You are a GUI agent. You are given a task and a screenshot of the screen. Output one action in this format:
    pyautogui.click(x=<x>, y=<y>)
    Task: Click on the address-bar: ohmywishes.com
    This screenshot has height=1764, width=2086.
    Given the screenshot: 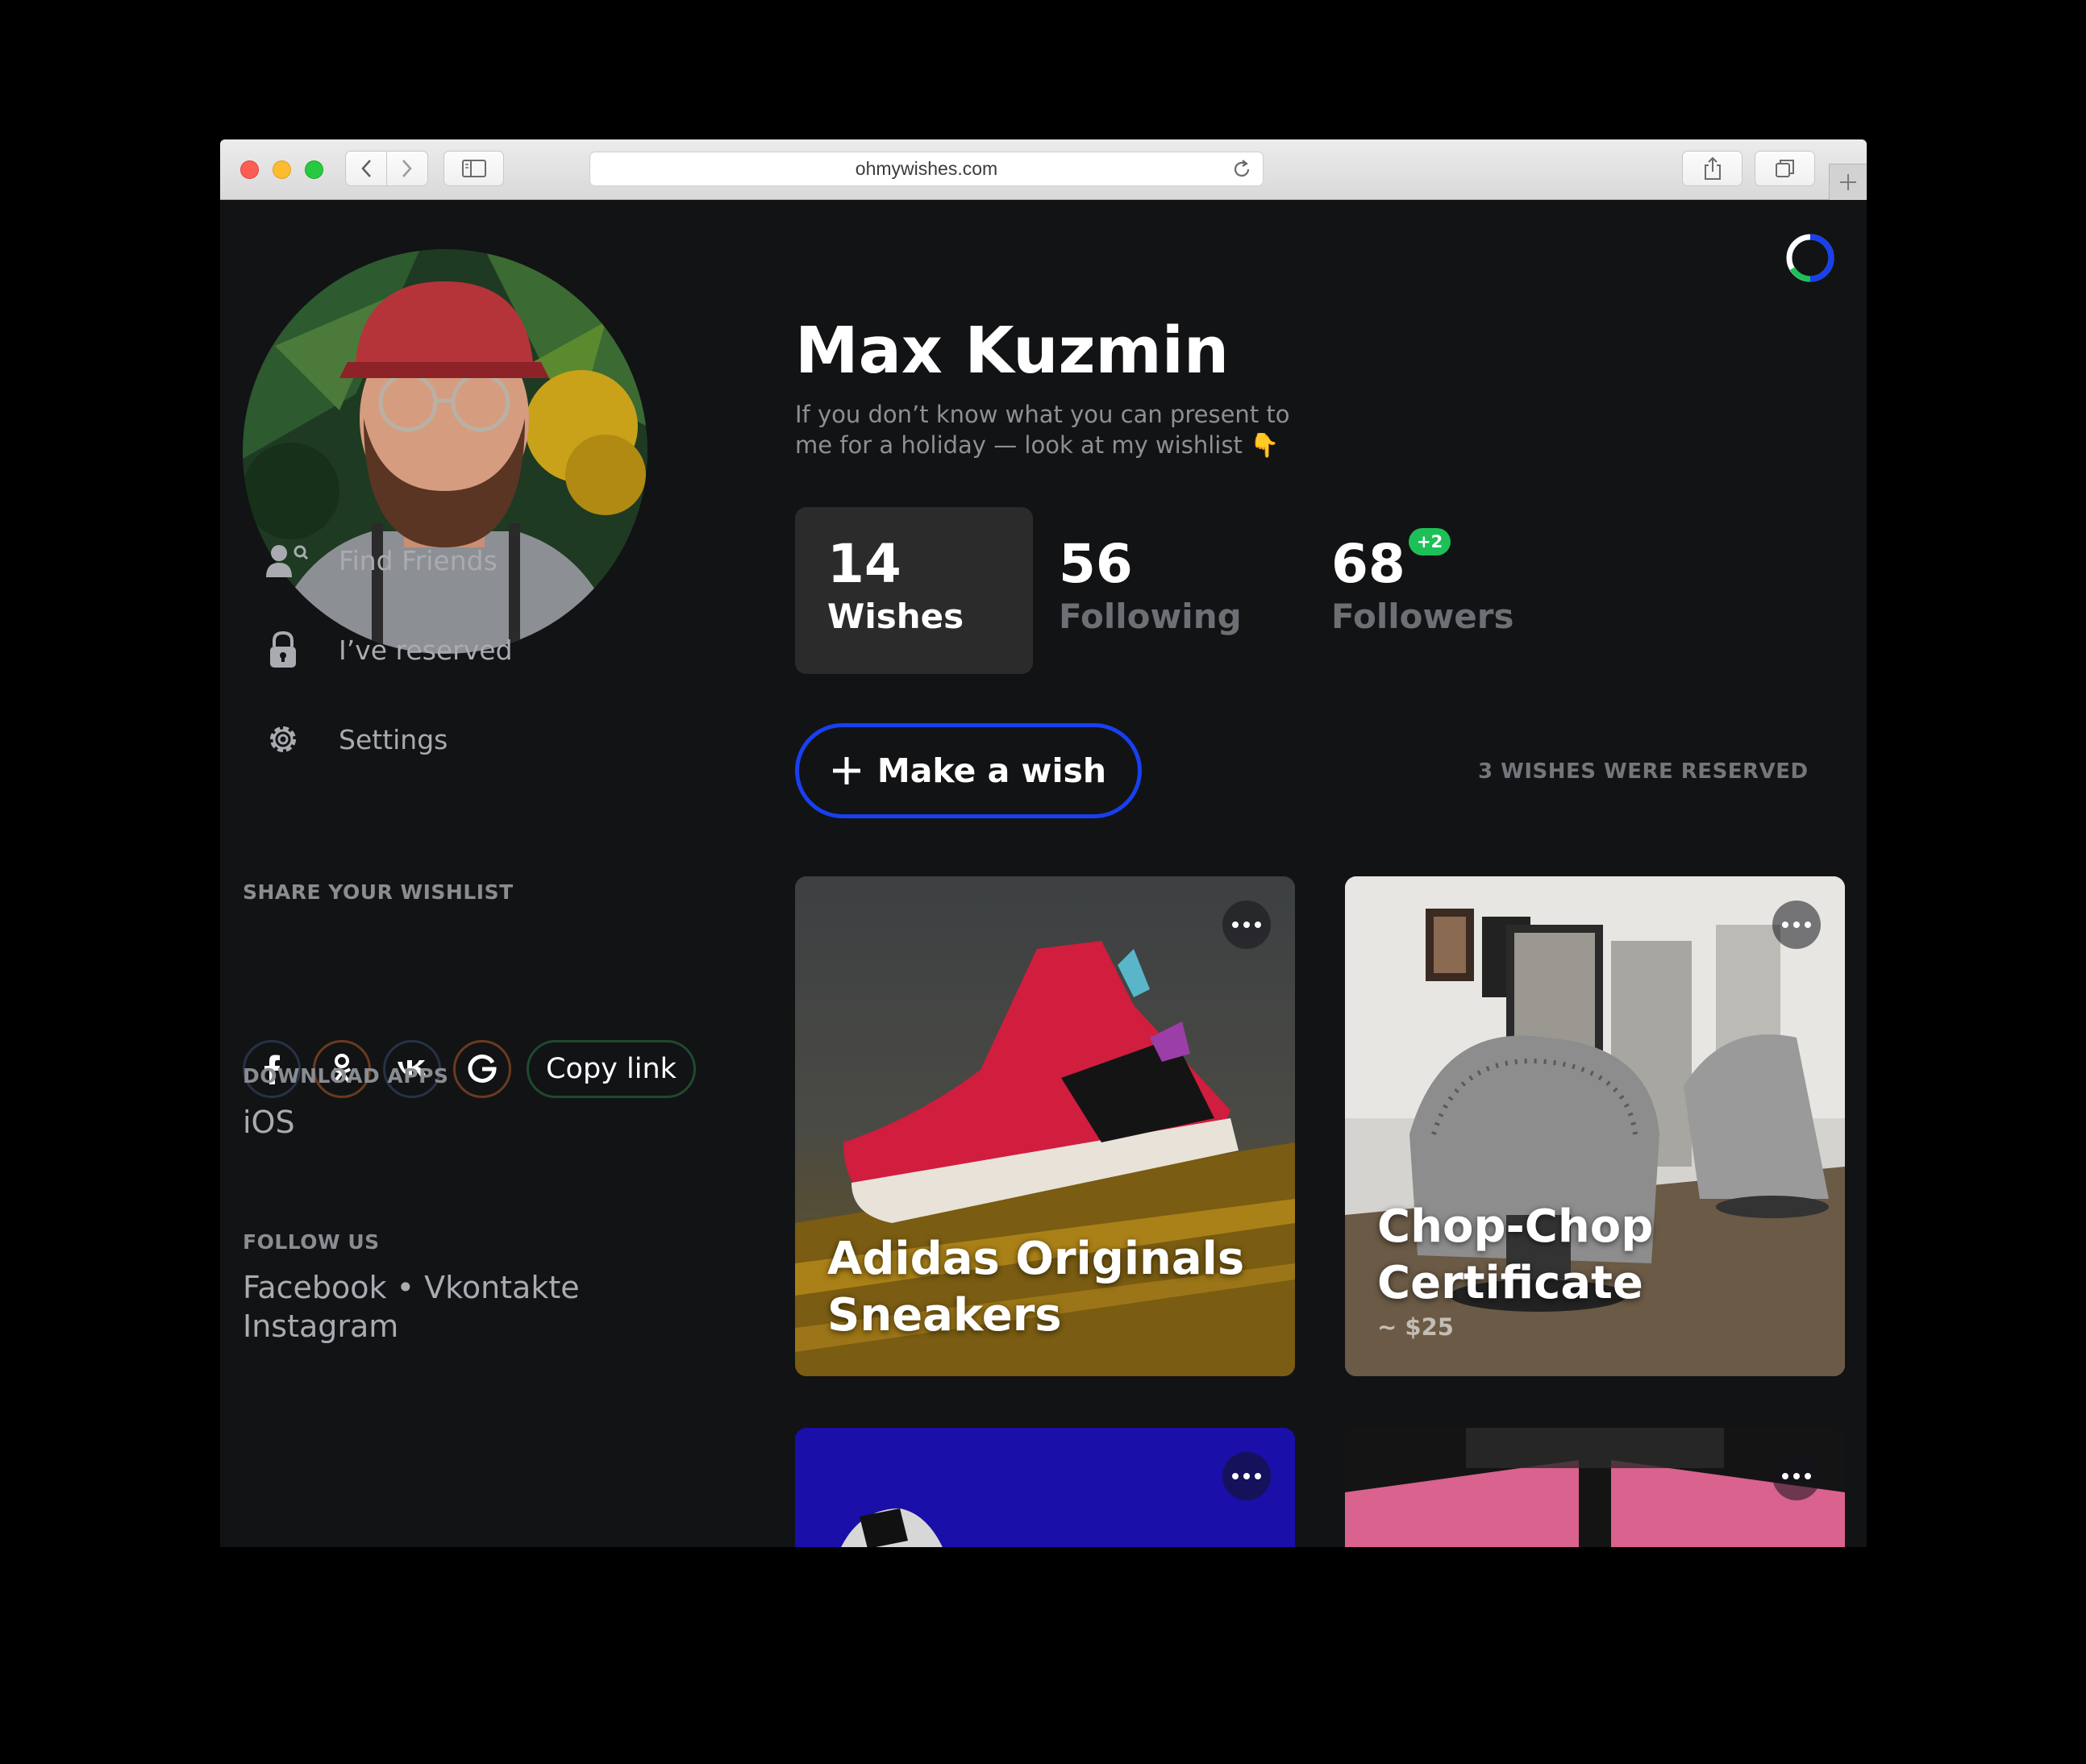 What is the action you would take?
    pyautogui.click(x=926, y=169)
    